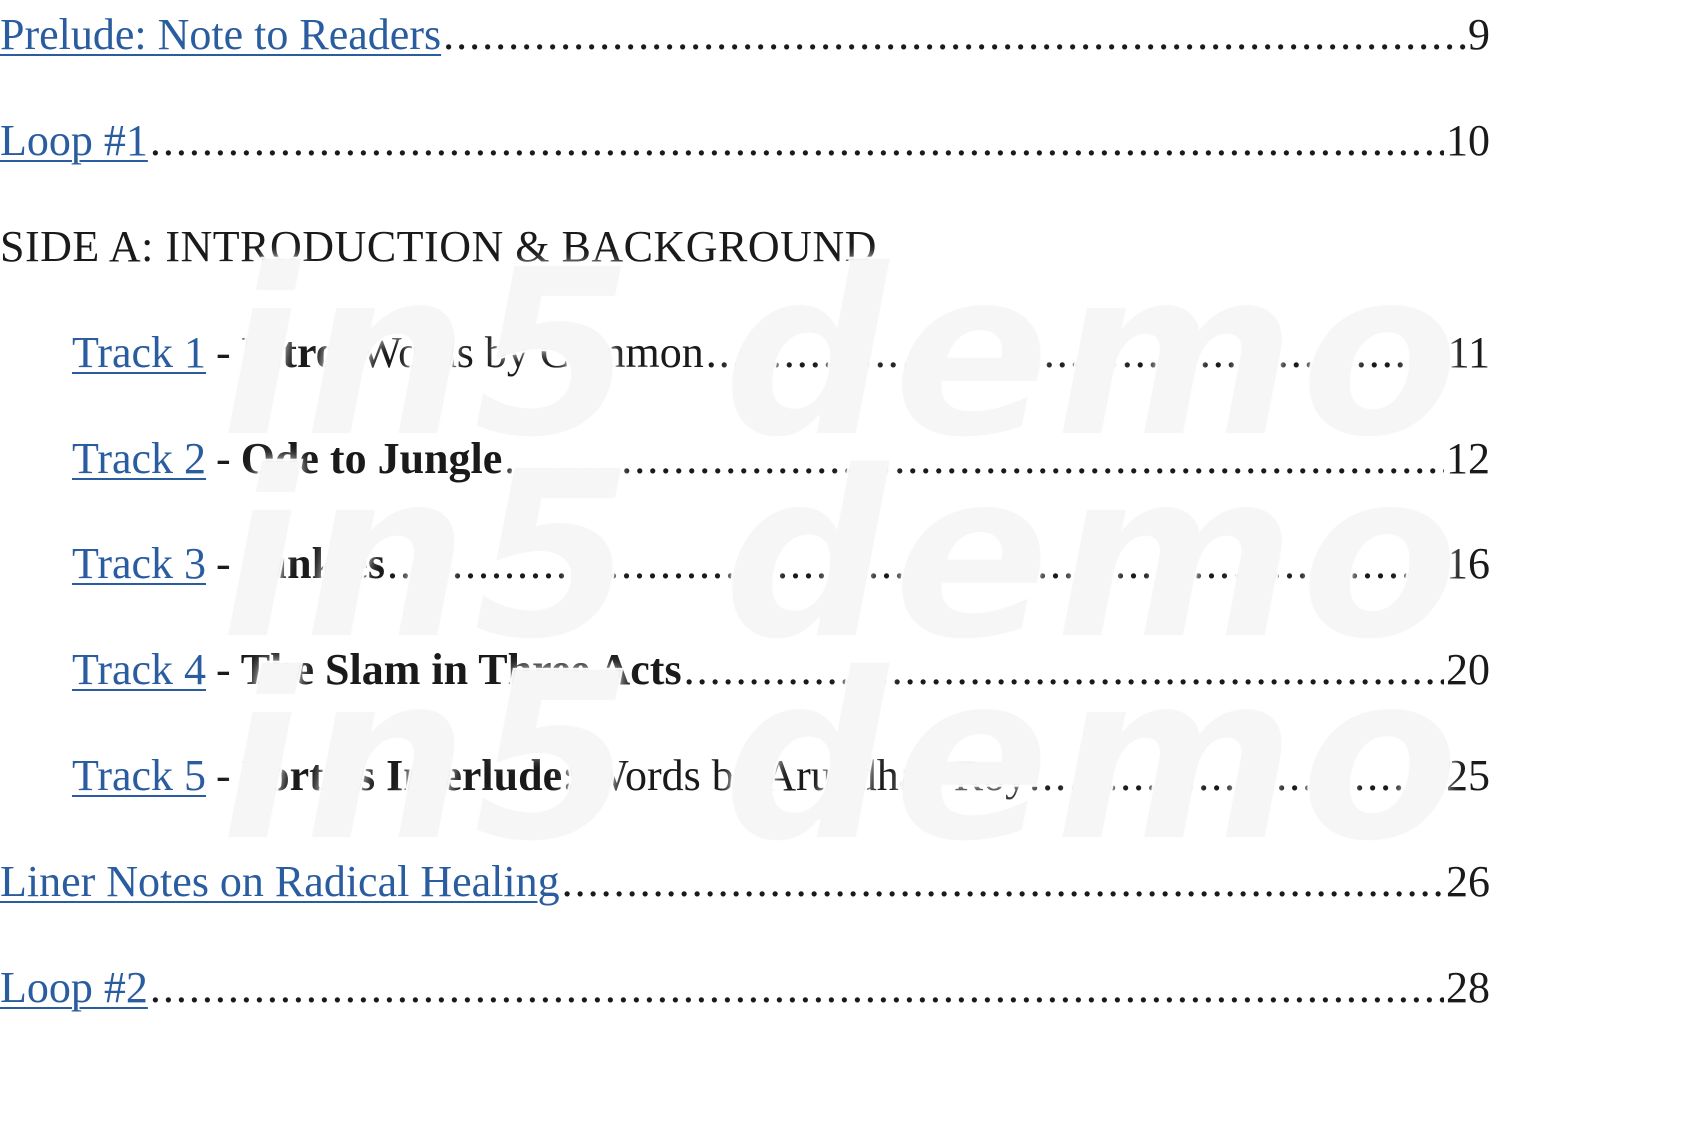 The image size is (1708, 1127). What do you see at coordinates (408, 775) in the screenshot?
I see `track-title: Portals Interlude:` at bounding box center [408, 775].